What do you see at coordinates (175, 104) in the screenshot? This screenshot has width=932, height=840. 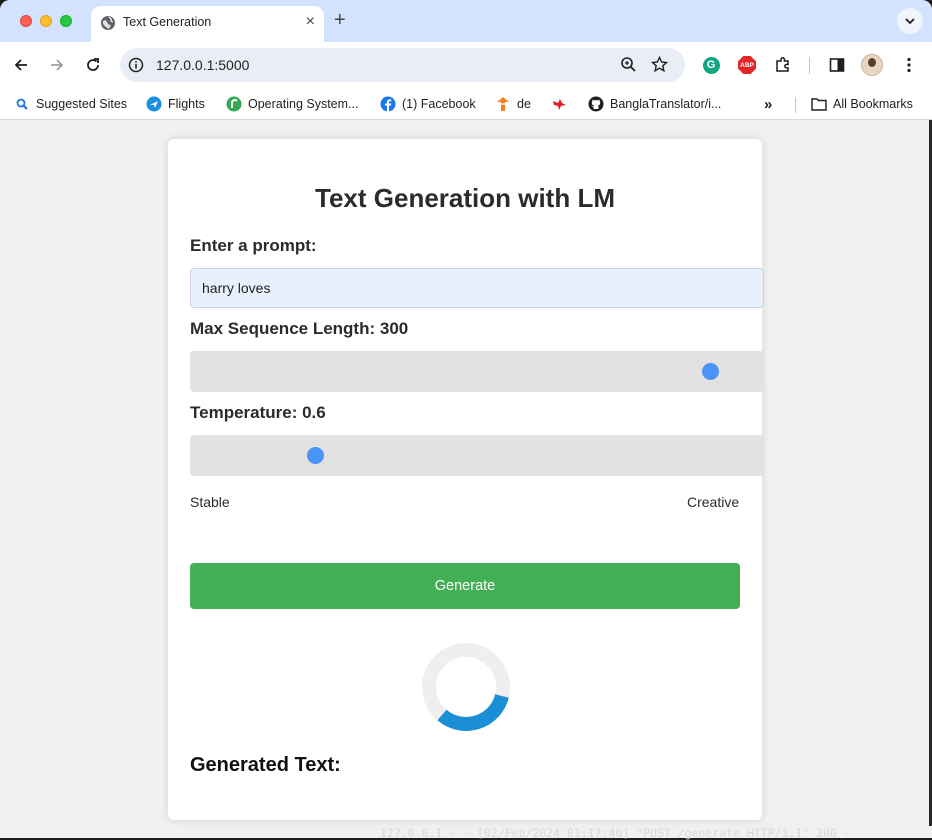 I see `bookmark-flights: Flights` at bounding box center [175, 104].